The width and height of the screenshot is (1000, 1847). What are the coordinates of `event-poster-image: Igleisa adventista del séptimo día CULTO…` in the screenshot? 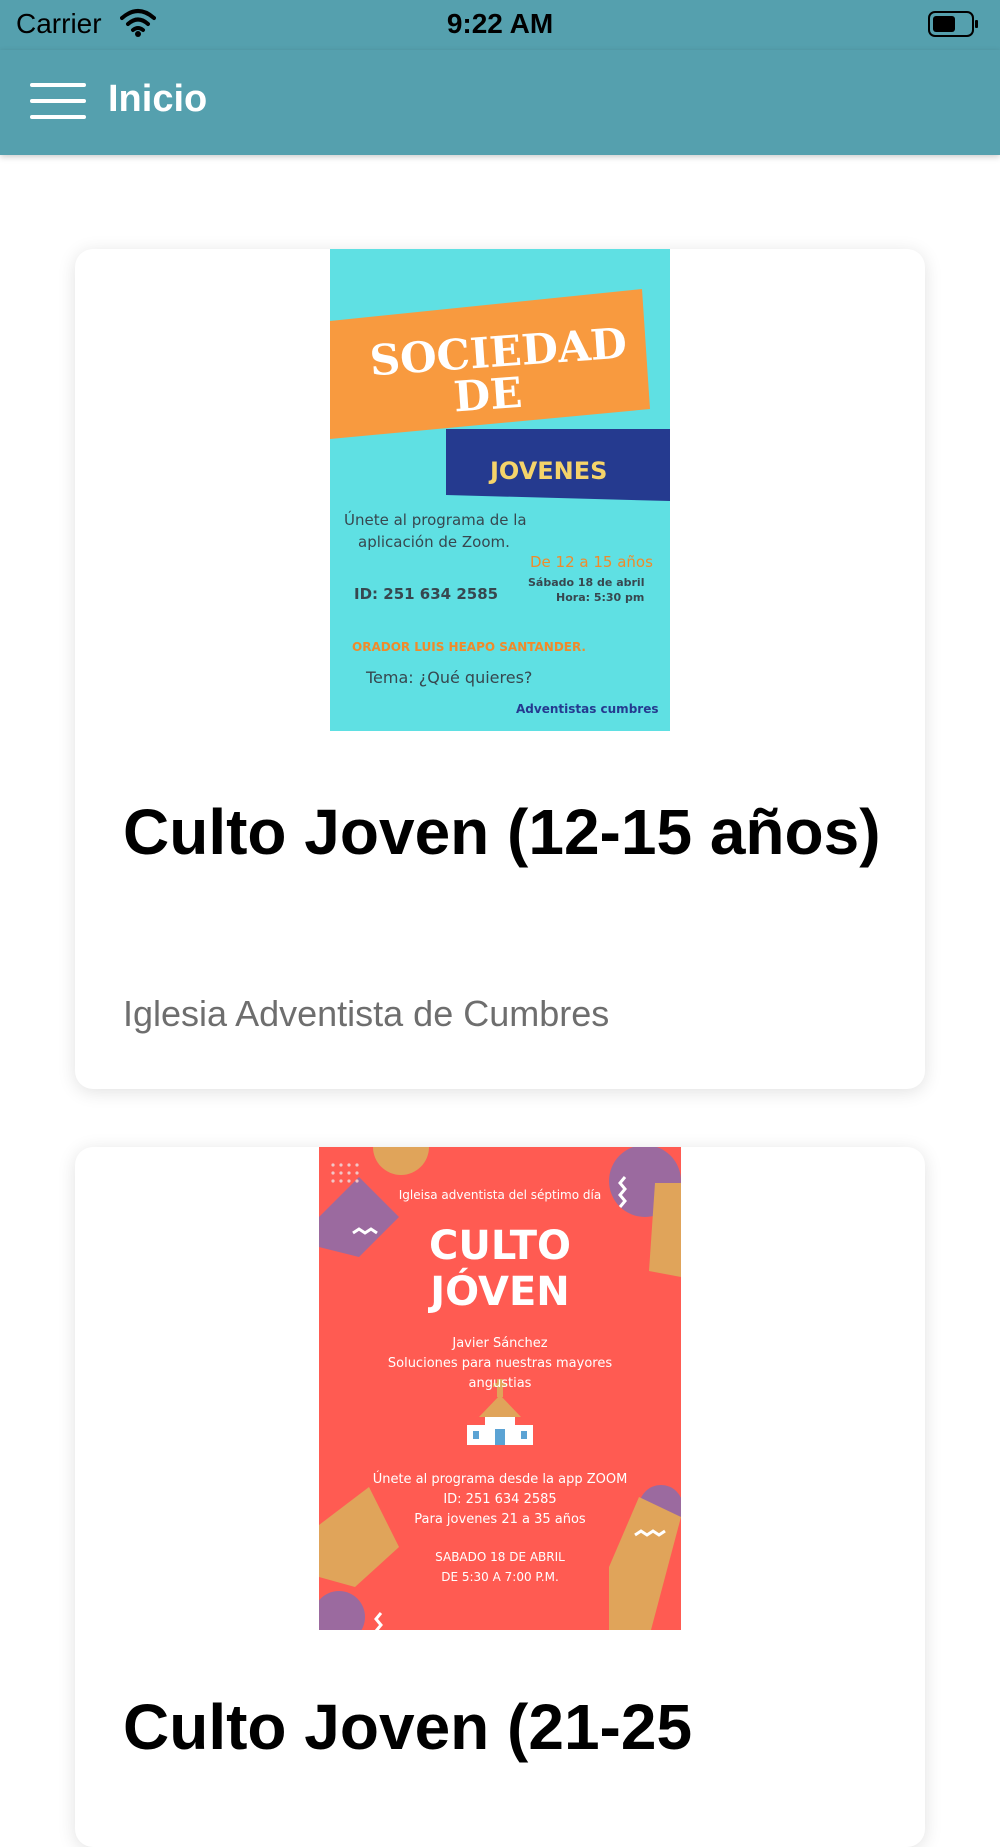 It's located at (500, 1388).